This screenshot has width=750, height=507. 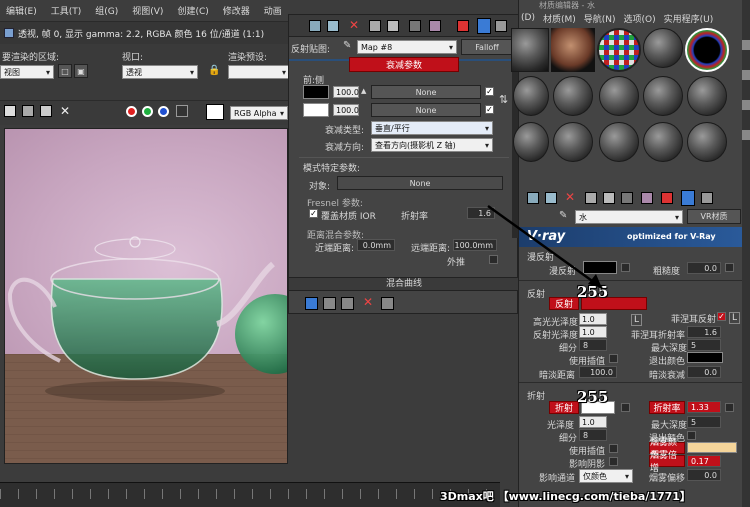 I want to click on exit-color2-check, so click(x=691, y=435).